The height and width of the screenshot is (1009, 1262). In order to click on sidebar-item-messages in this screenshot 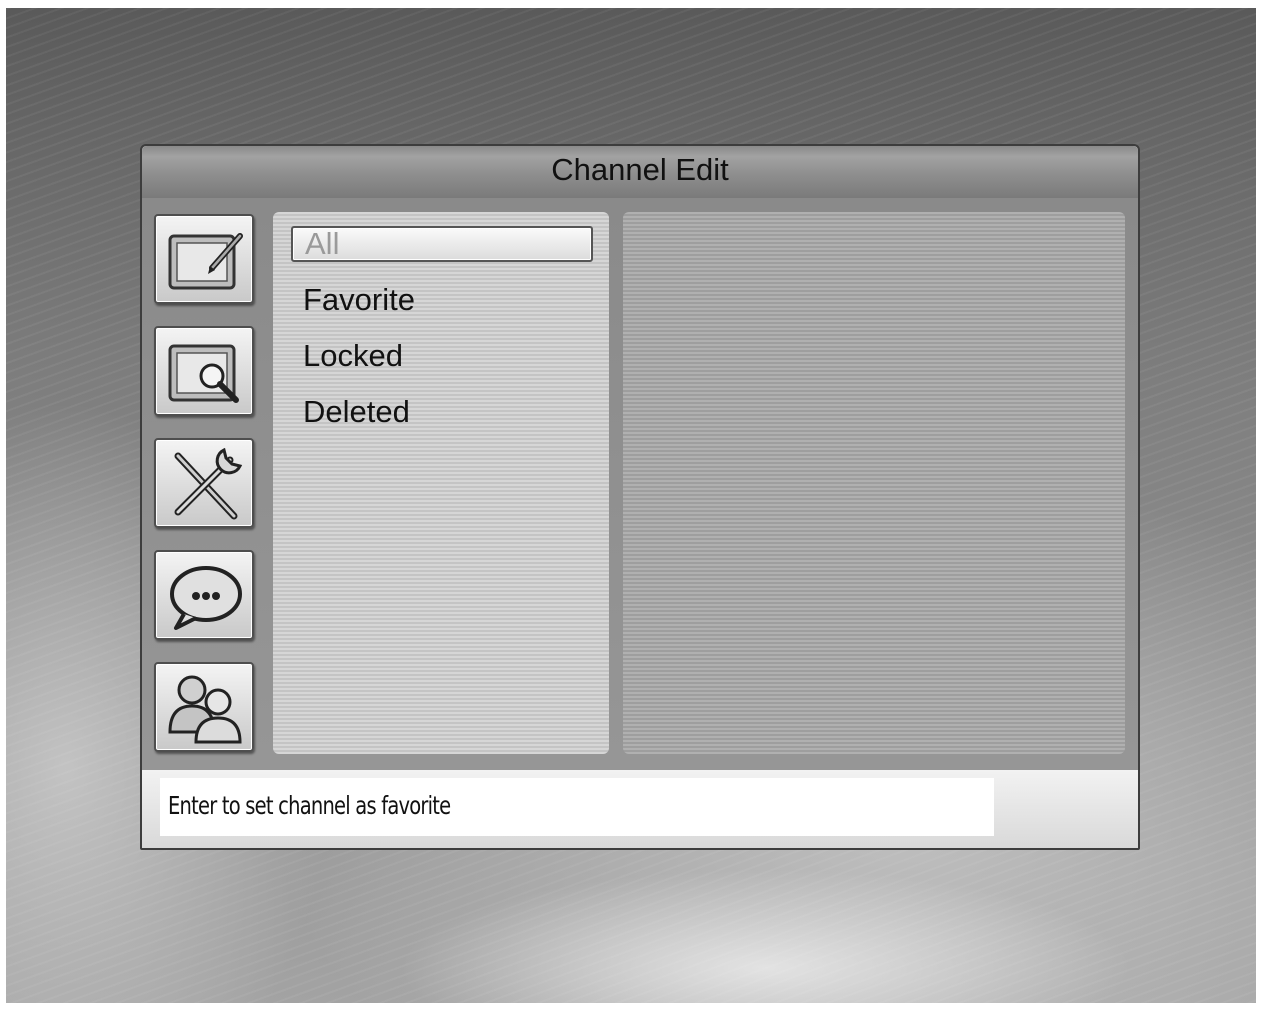, I will do `click(204, 595)`.